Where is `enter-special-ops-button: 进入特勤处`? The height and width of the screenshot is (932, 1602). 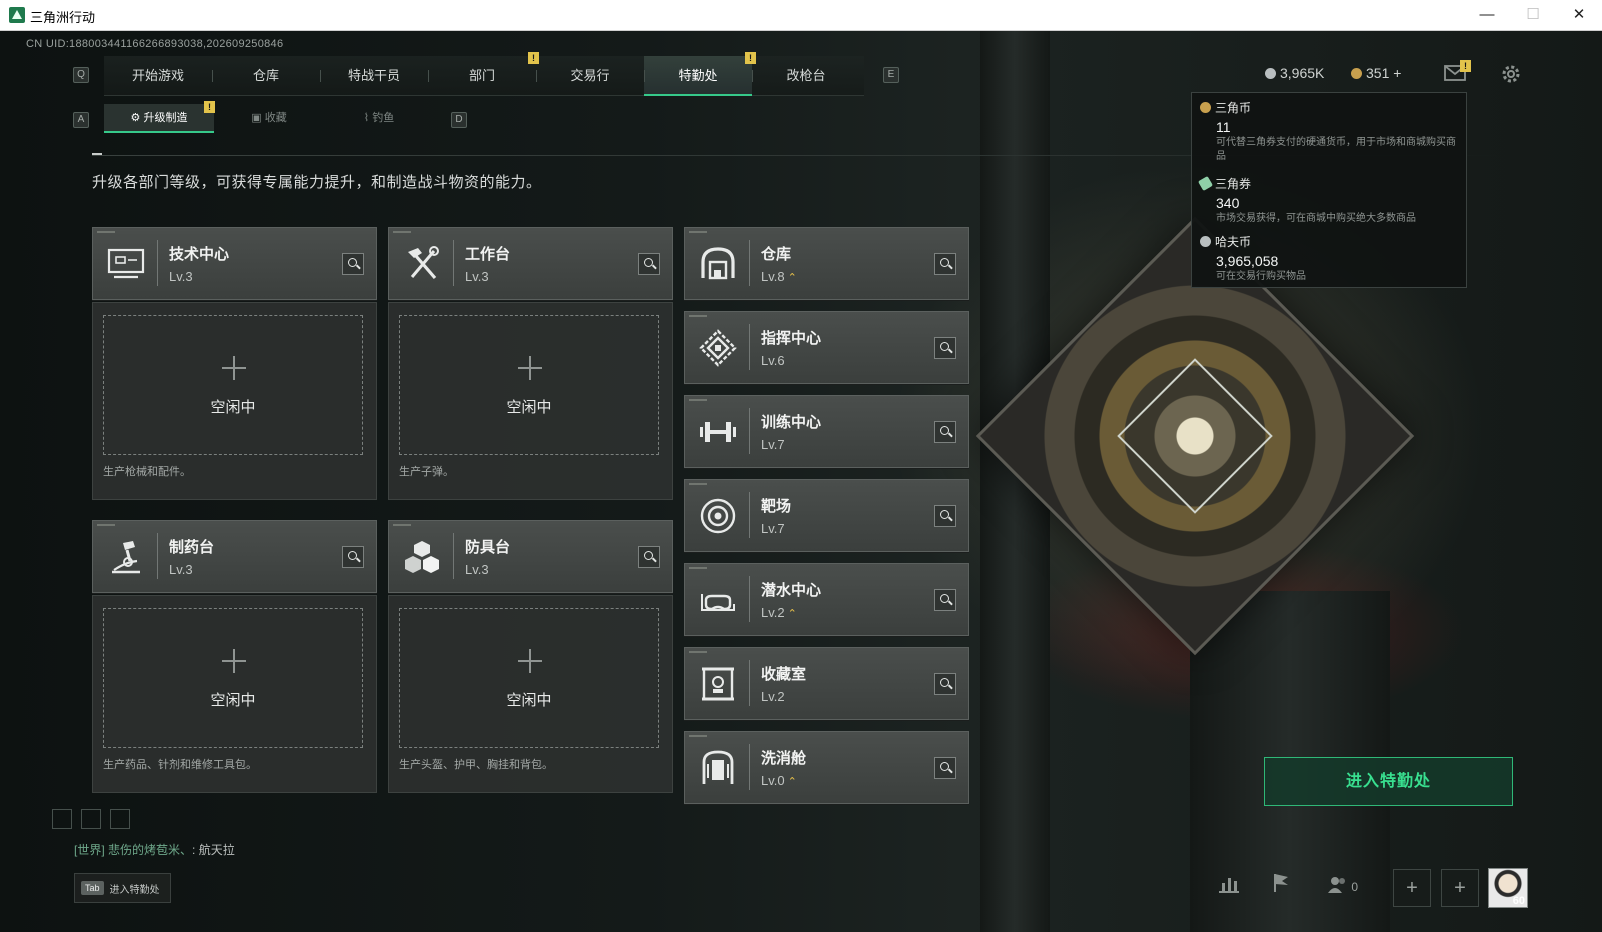 enter-special-ops-button: 进入特勤处 is located at coordinates (1388, 781).